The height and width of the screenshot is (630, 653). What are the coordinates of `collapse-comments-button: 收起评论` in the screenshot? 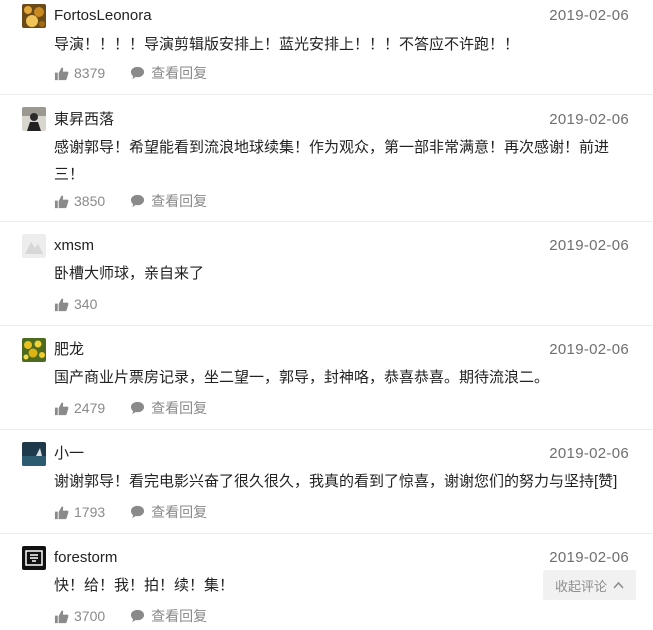 It's located at (589, 585).